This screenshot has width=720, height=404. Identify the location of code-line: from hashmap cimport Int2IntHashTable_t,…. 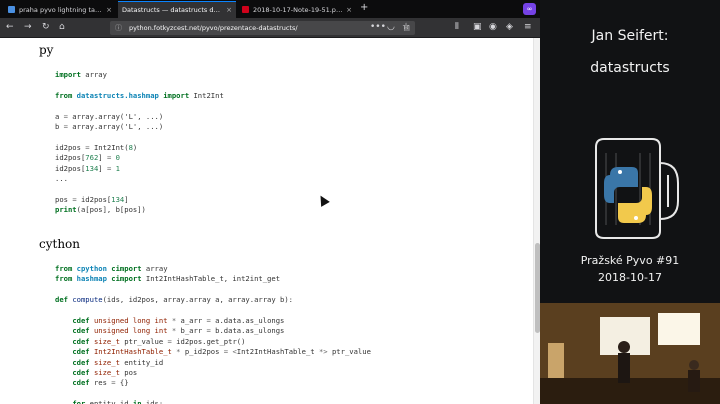
(168, 279).